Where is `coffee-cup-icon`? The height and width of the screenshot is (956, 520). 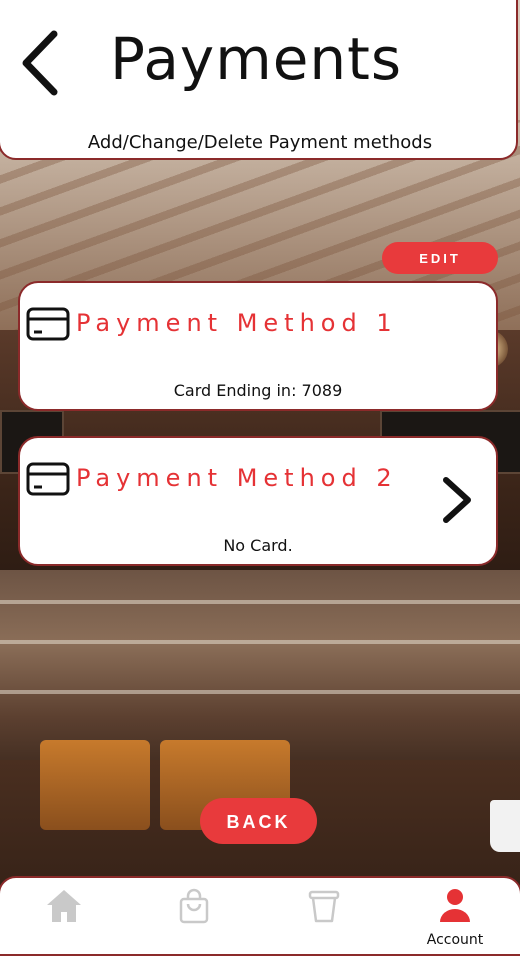 coffee-cup-icon is located at coordinates (324, 906).